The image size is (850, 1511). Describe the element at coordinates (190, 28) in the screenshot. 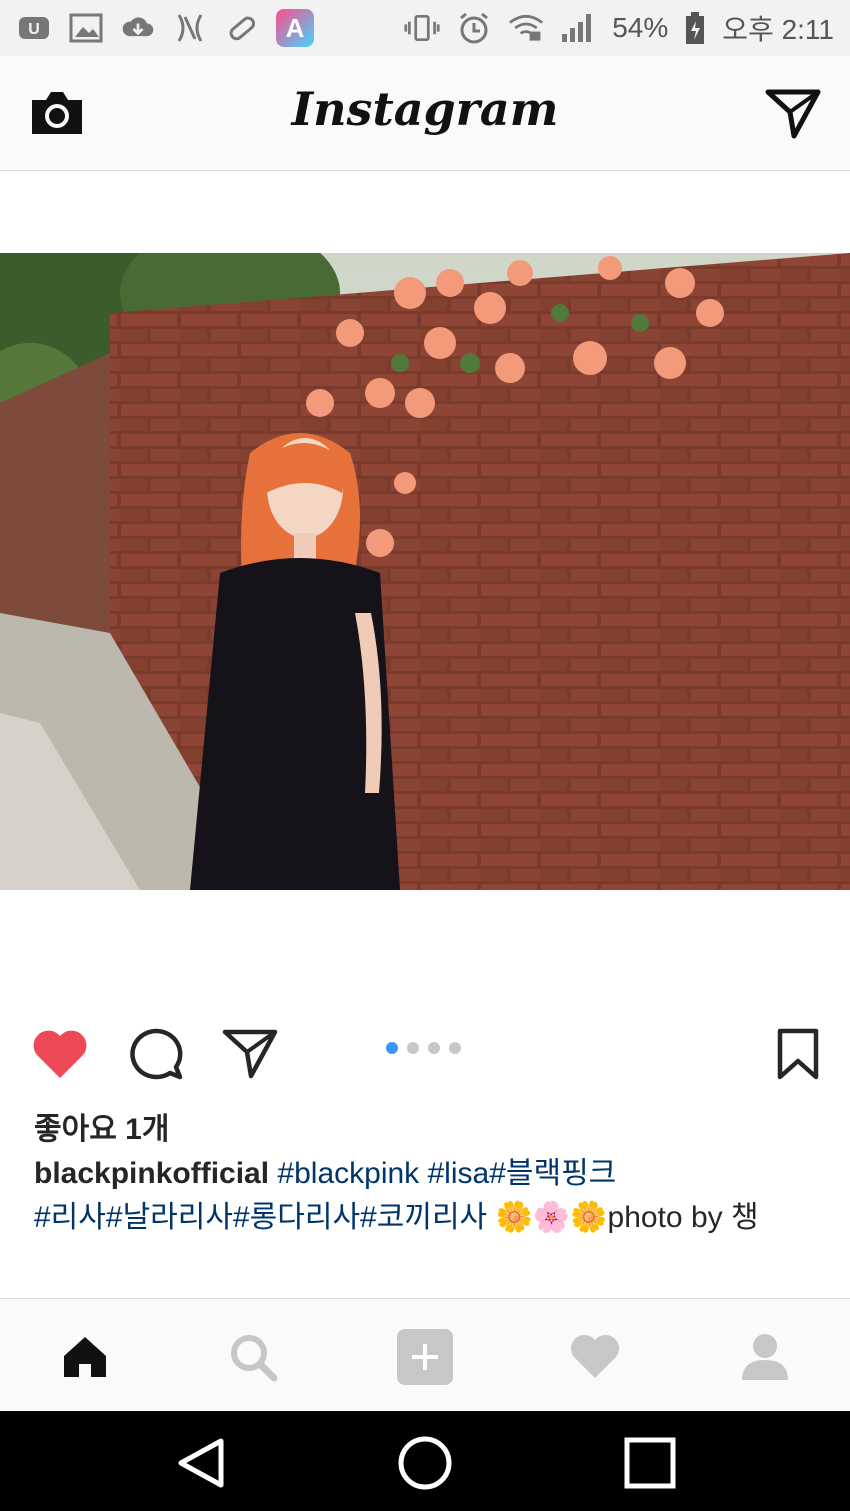

I see `nfc-icon` at that location.